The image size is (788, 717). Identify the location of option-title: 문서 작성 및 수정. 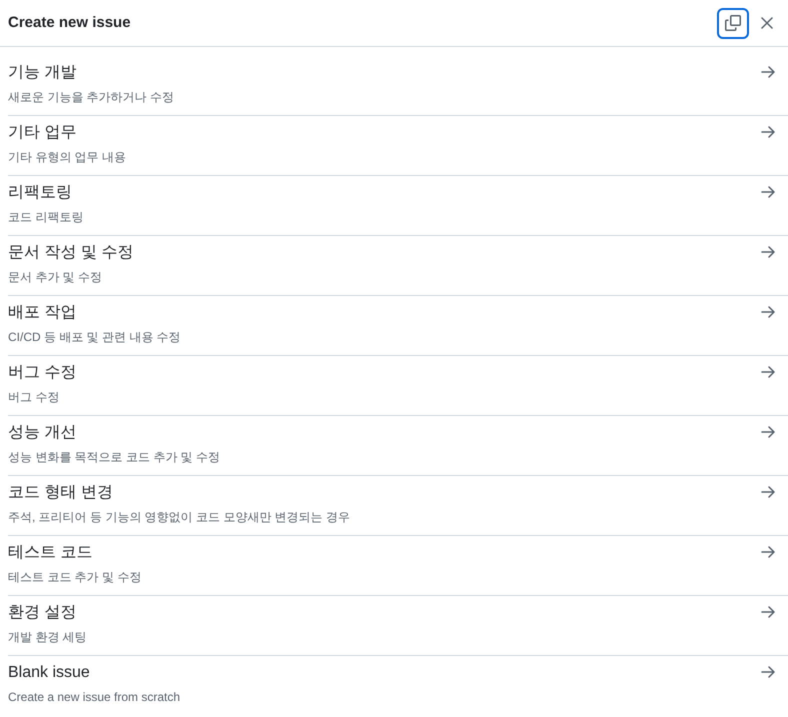
(71, 253).